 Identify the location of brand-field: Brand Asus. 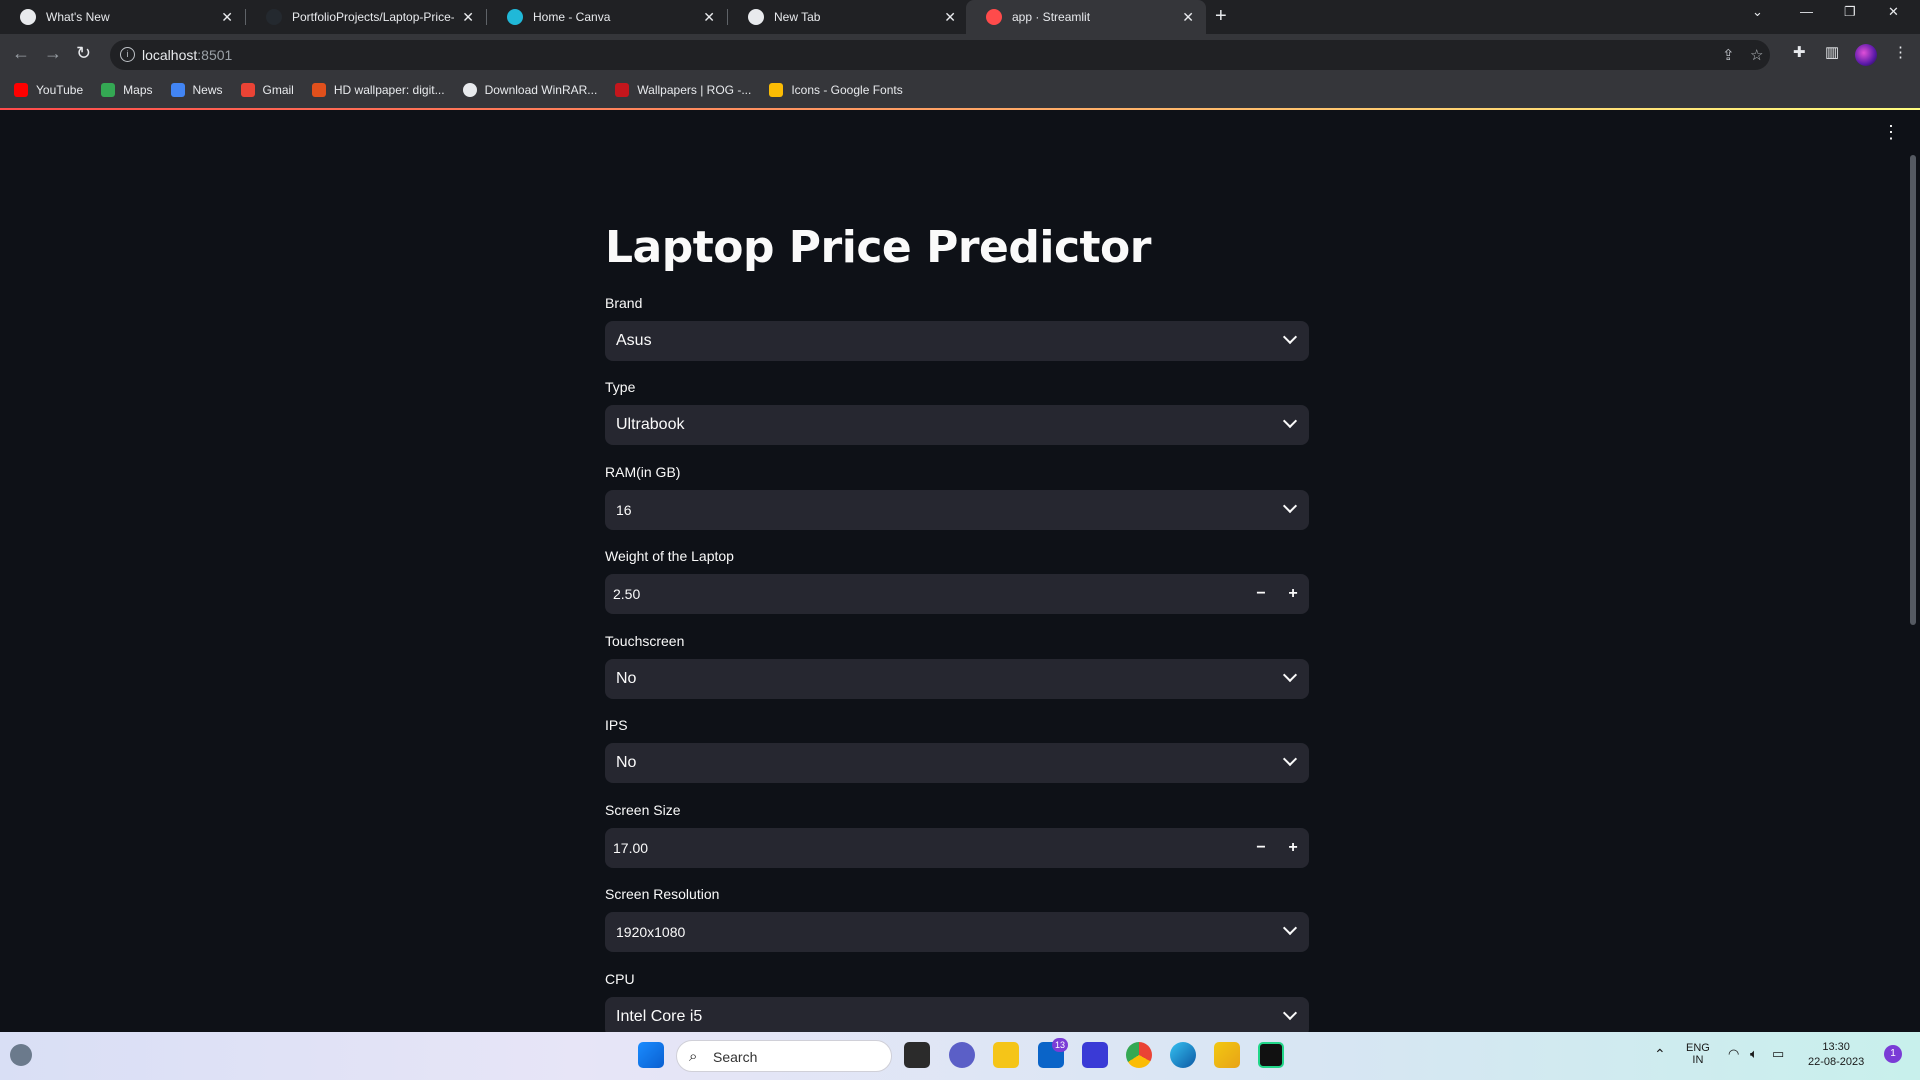
(957, 328).